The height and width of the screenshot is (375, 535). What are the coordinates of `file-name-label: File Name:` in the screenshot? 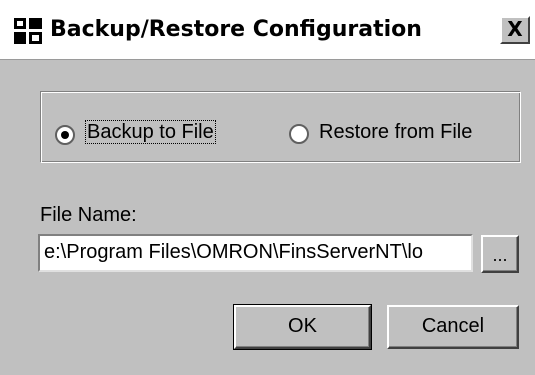 It's located at (88, 215).